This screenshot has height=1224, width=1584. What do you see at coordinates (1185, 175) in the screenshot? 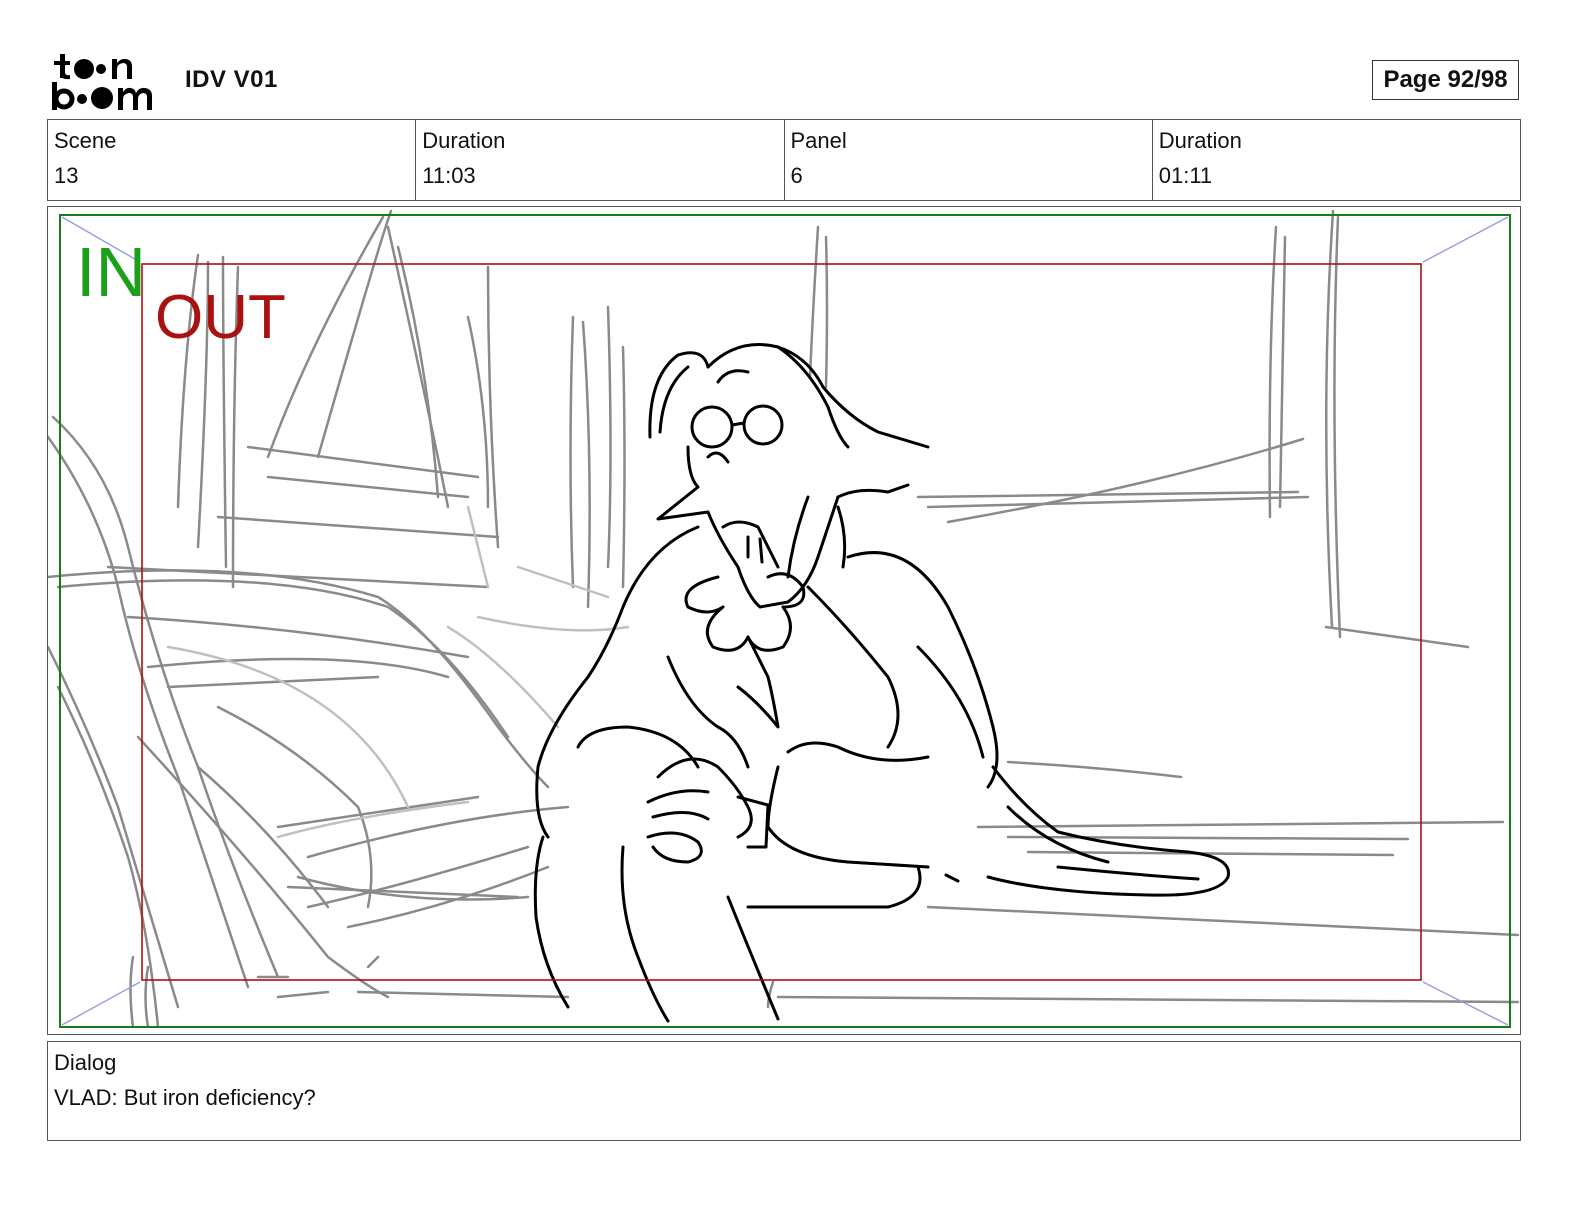
I see `panel-duration-value: 01:11` at bounding box center [1185, 175].